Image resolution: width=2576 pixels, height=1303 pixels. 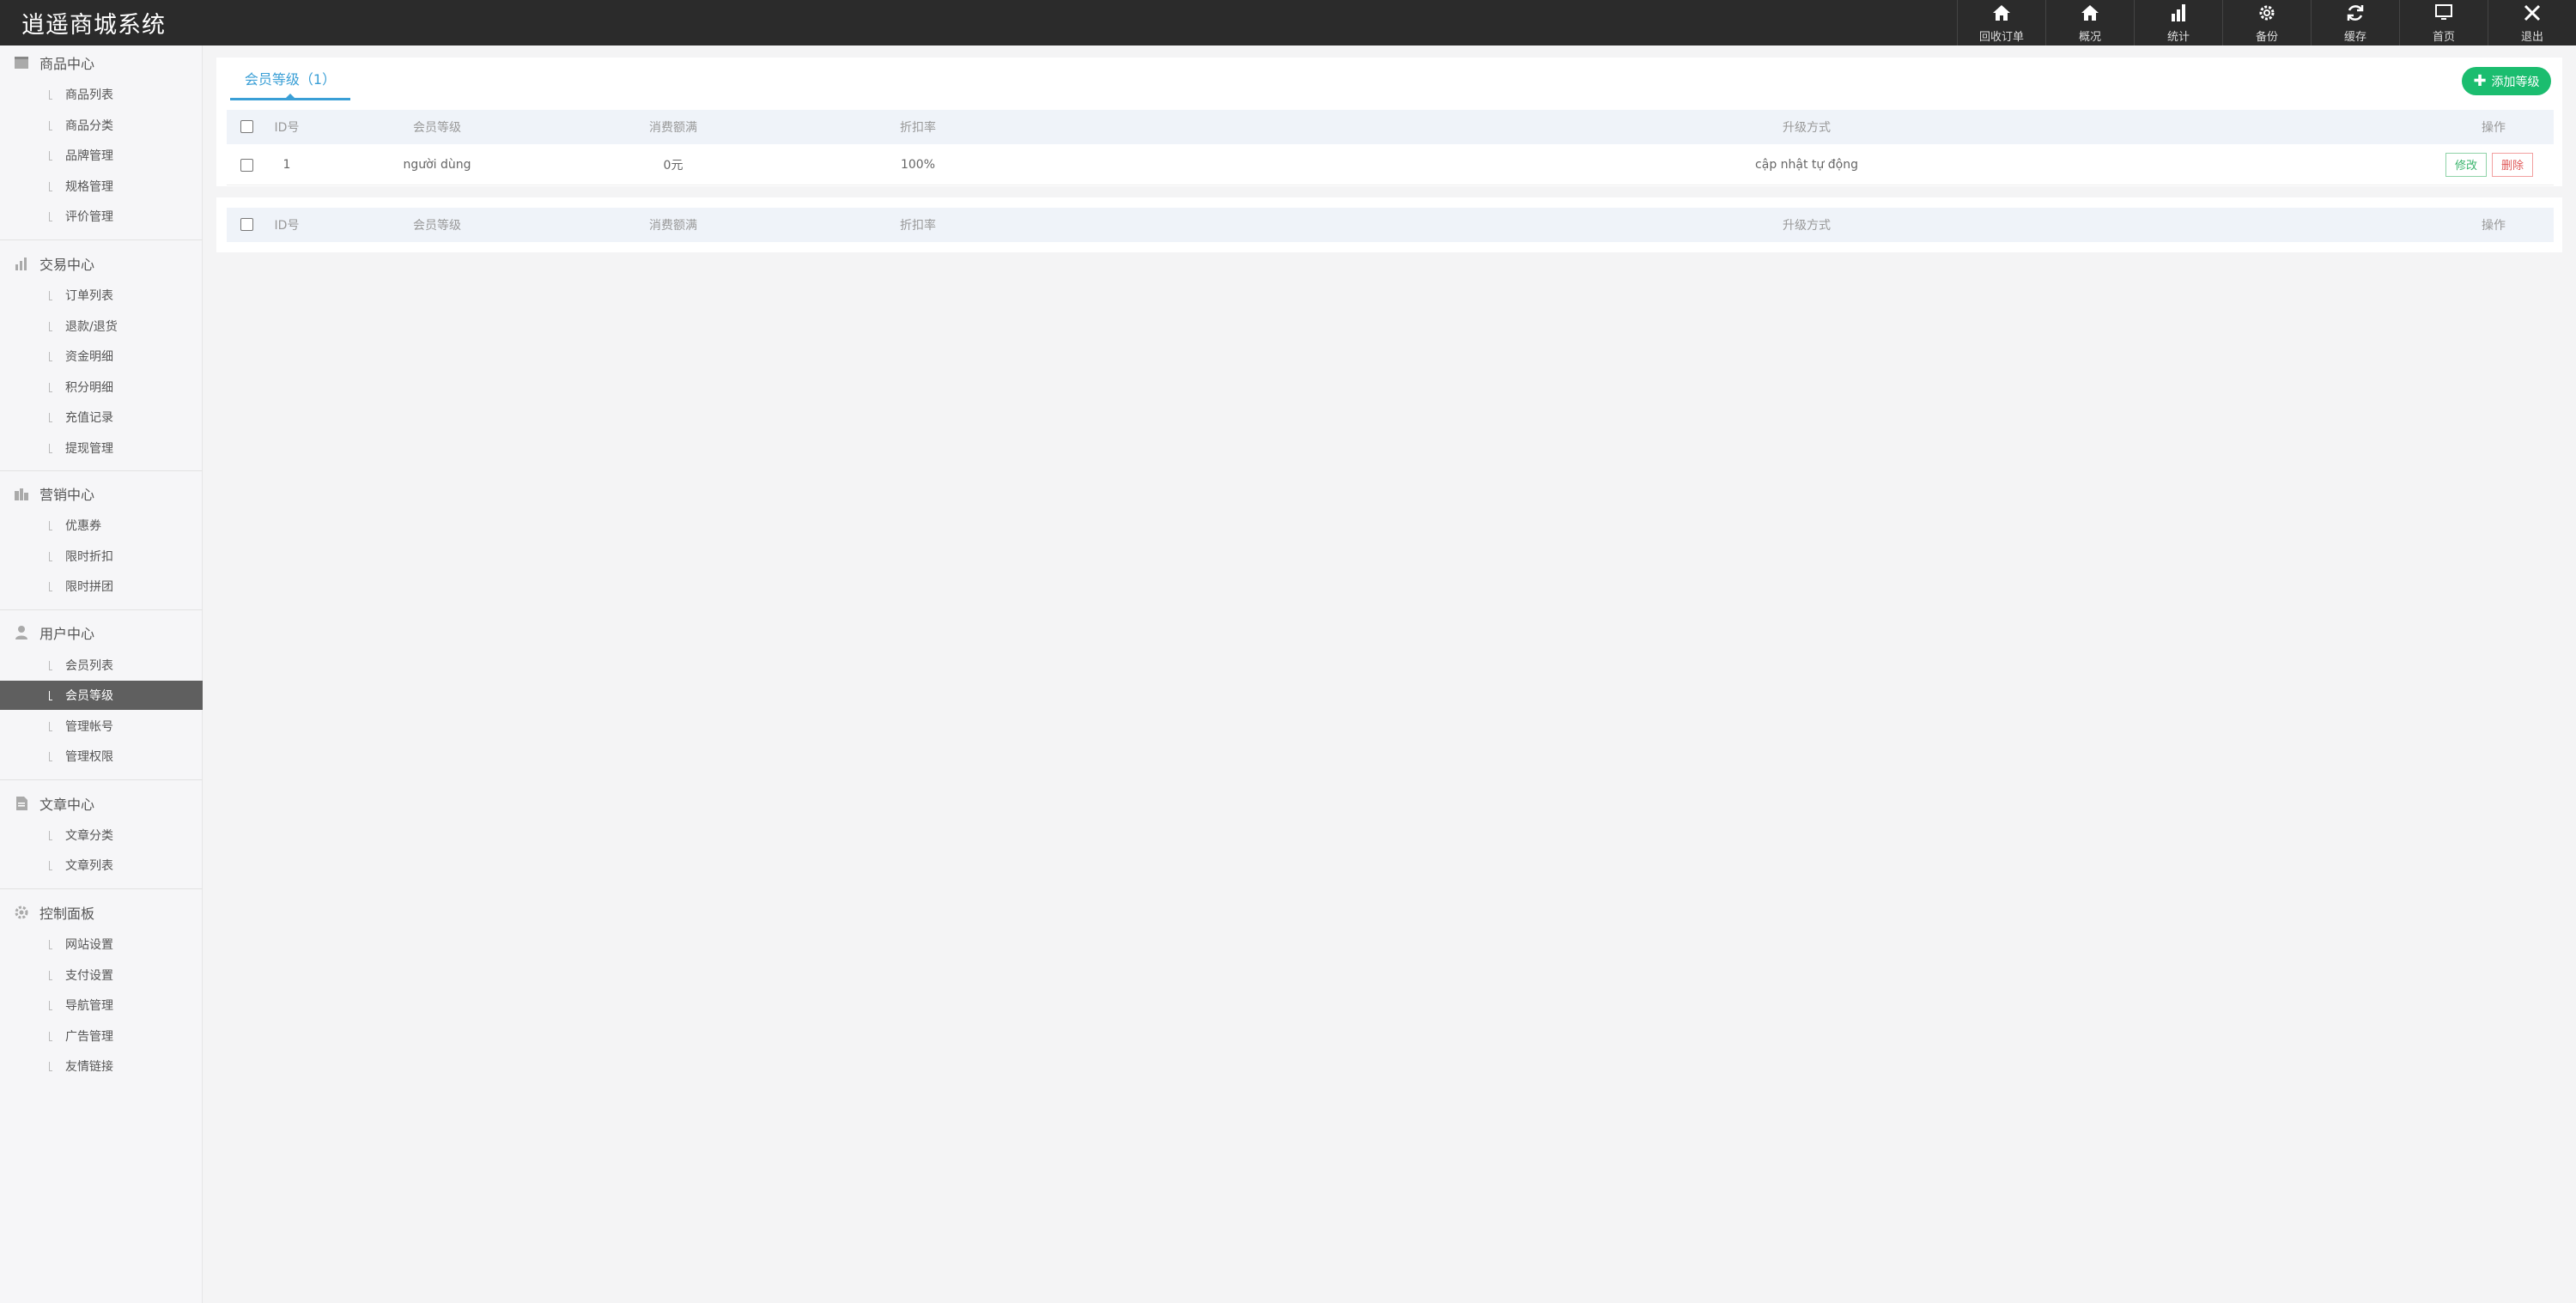 I want to click on sidebar-item-brand: 品牌管理, so click(x=101, y=155).